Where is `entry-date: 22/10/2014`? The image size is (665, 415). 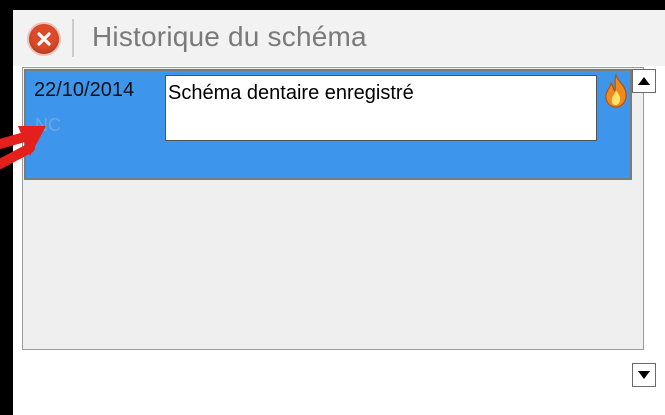
entry-date: 22/10/2014 is located at coordinates (84, 90).